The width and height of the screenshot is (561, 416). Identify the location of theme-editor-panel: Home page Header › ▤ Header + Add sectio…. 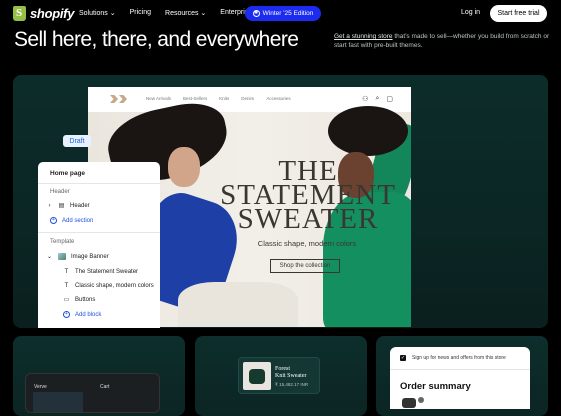
(99, 245).